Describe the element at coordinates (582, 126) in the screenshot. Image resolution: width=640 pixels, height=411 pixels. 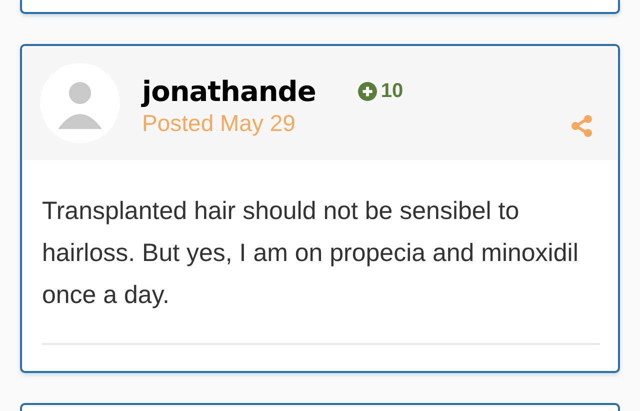
I see `share-icon` at that location.